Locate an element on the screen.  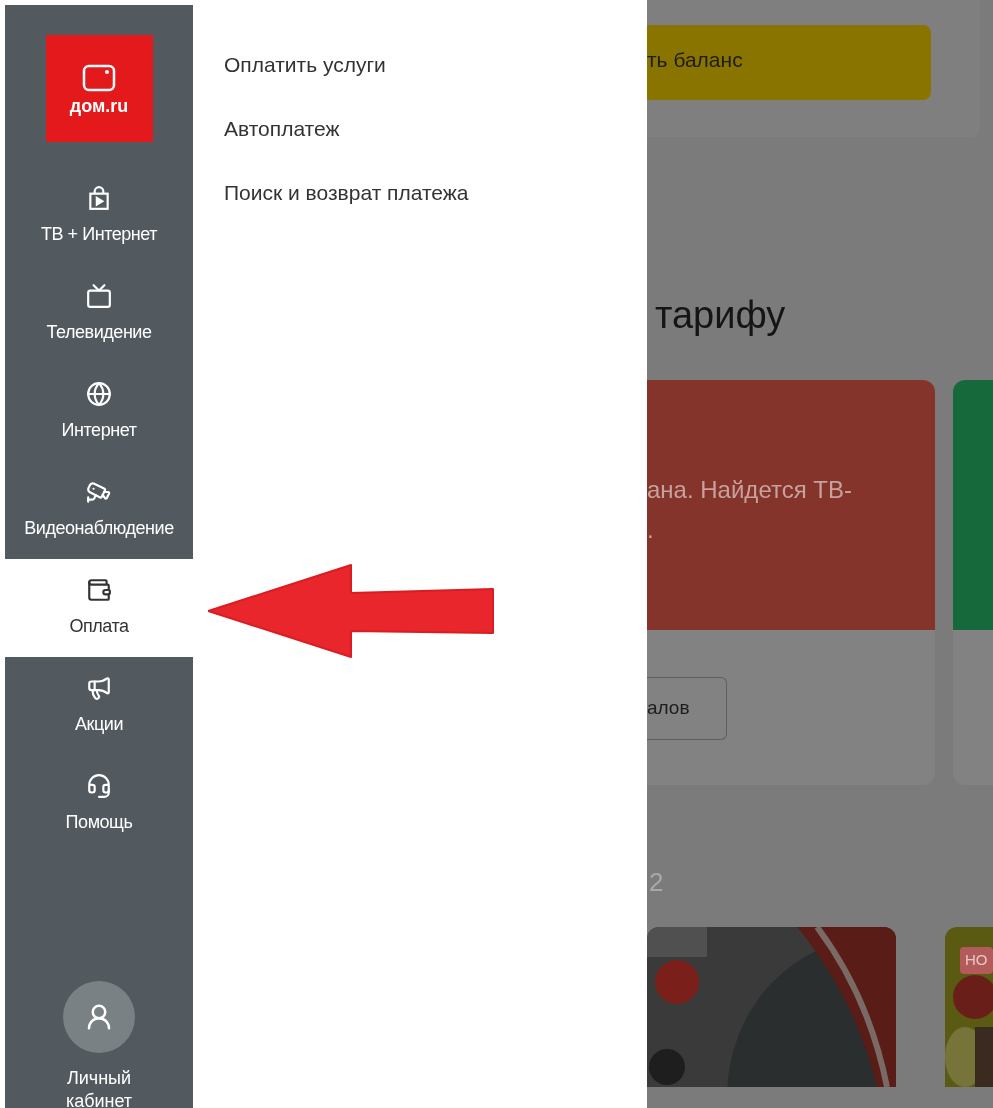
submenu-link: Автоплатеж is located at coordinates (282, 129).